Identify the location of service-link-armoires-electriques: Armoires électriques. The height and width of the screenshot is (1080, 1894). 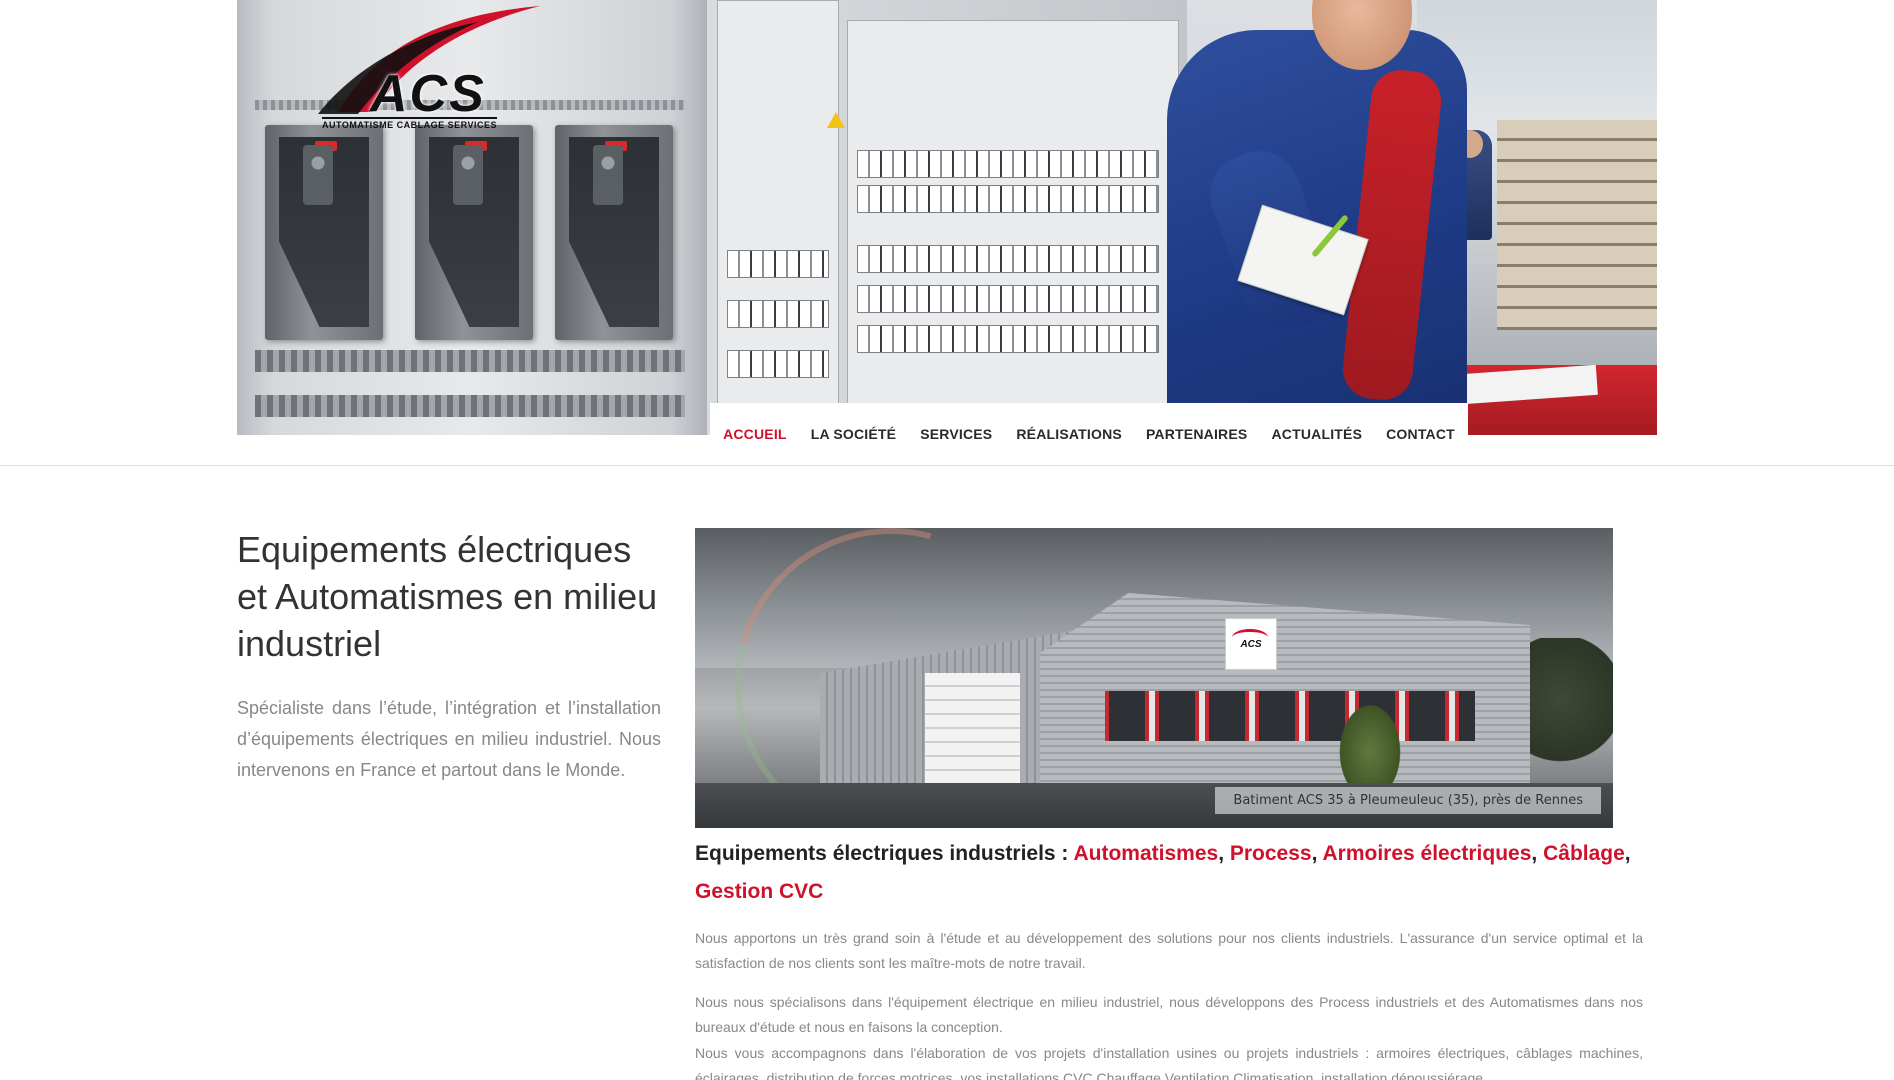
(1426, 853).